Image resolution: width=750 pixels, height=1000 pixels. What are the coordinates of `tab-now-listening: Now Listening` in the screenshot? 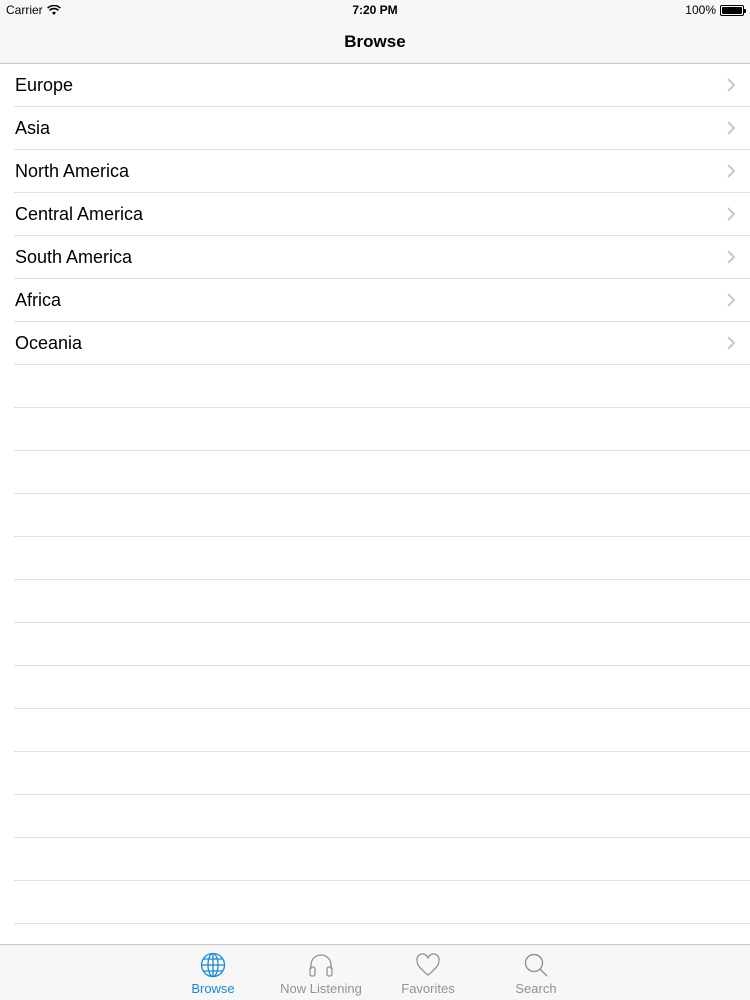 It's located at (321, 975).